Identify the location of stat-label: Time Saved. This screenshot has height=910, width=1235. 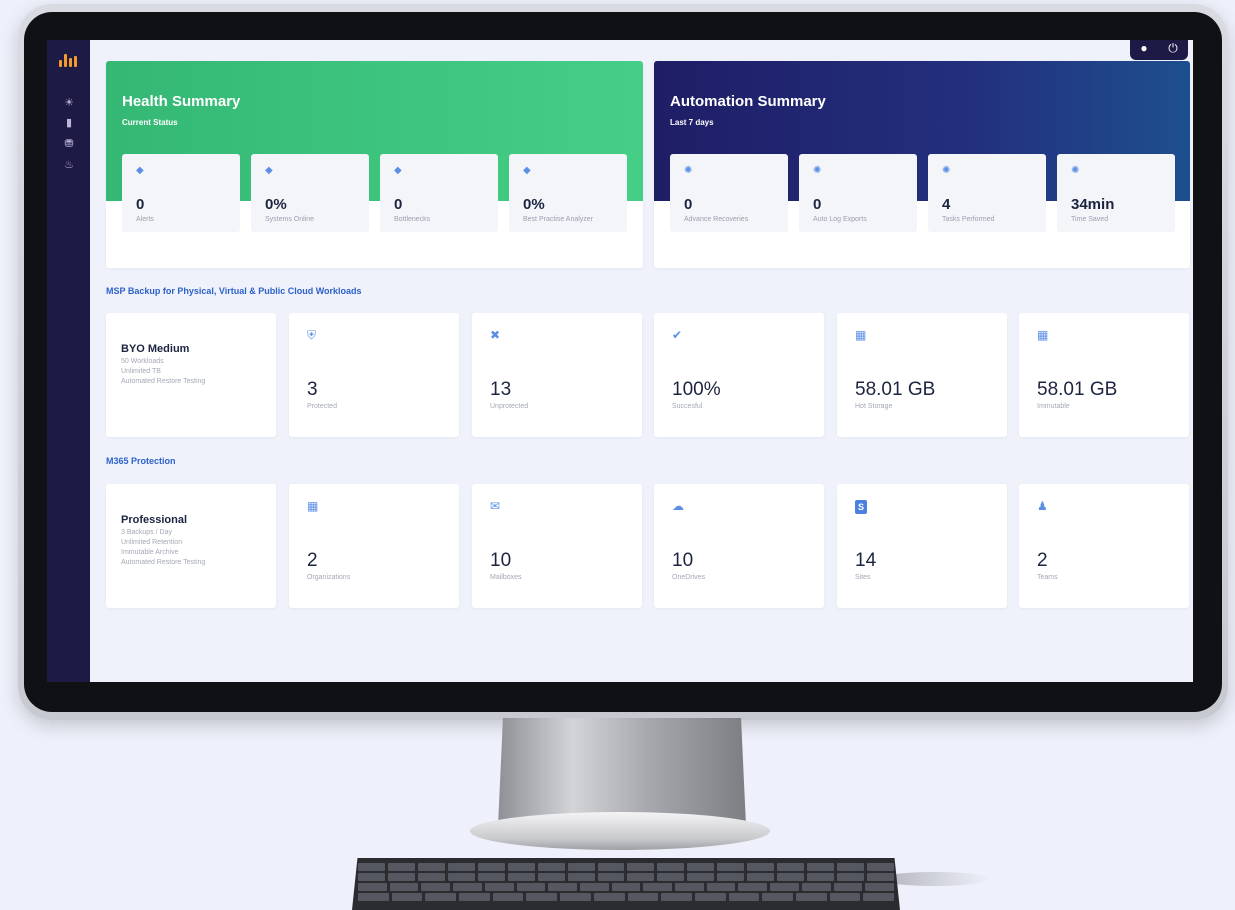
(1090, 219).